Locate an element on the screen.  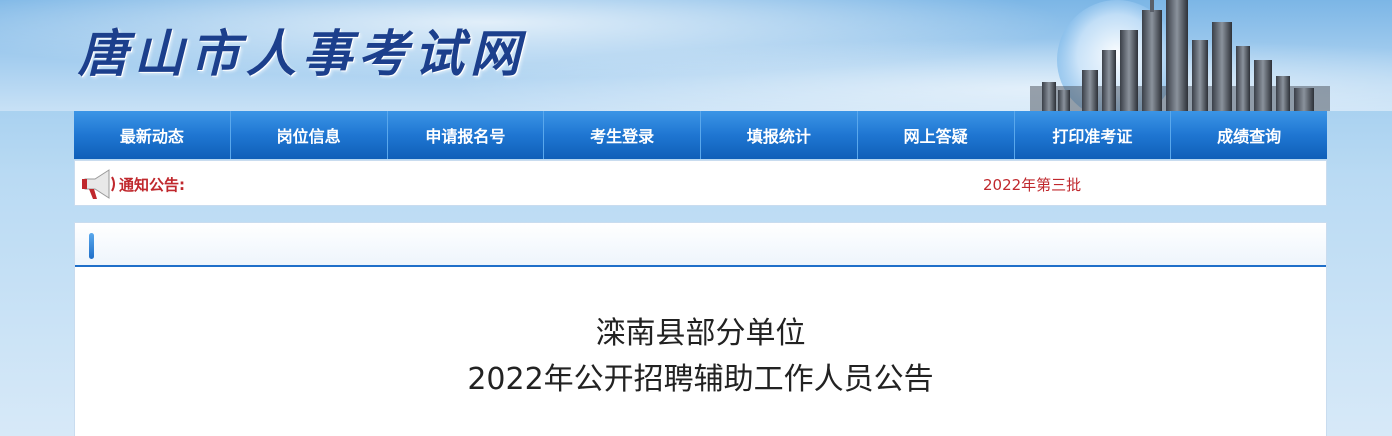
city-skyline-image is located at coordinates (1180, 55).